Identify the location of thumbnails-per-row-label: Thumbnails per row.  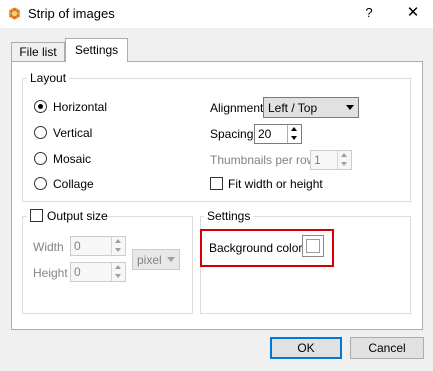
(263, 160).